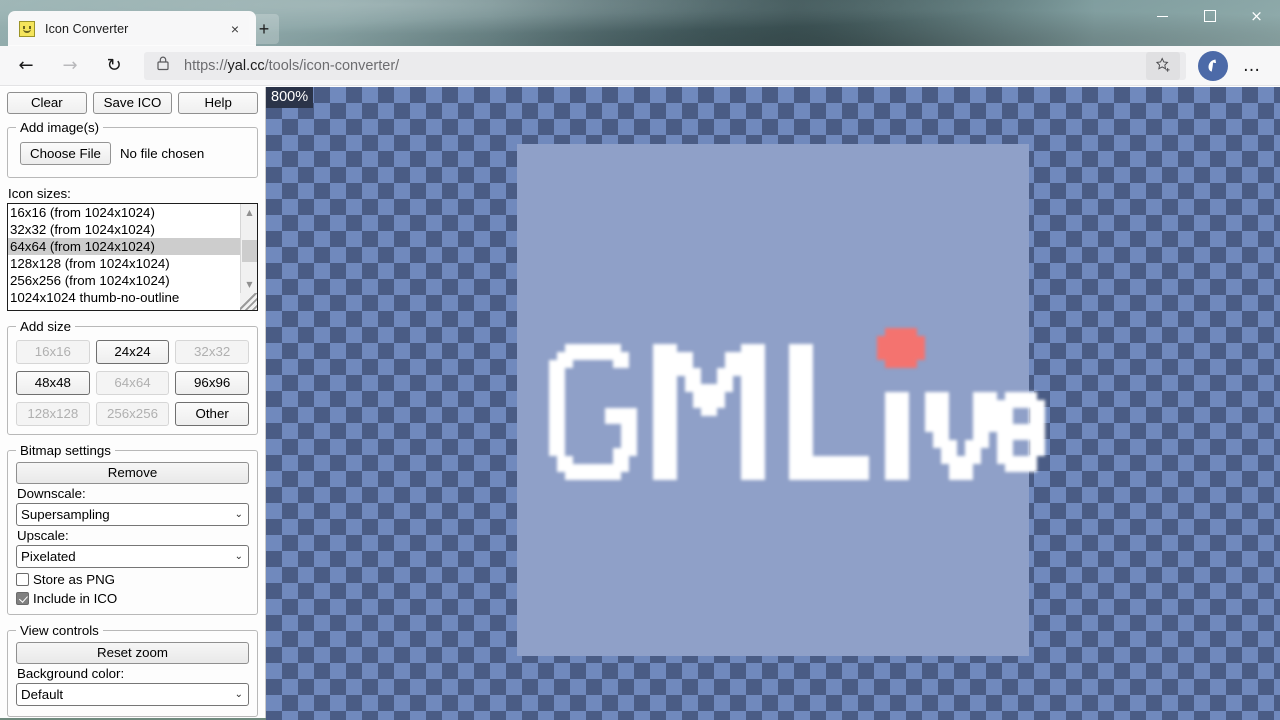 This screenshot has width=1280, height=720. Describe the element at coordinates (114, 66) in the screenshot. I see `reload-button: ↻` at that location.